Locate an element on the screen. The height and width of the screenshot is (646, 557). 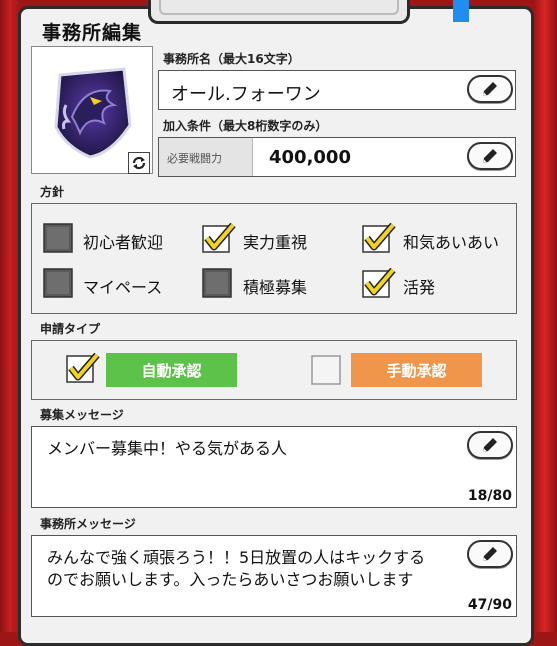
policy-checkbox-mypace is located at coordinates (58, 283).